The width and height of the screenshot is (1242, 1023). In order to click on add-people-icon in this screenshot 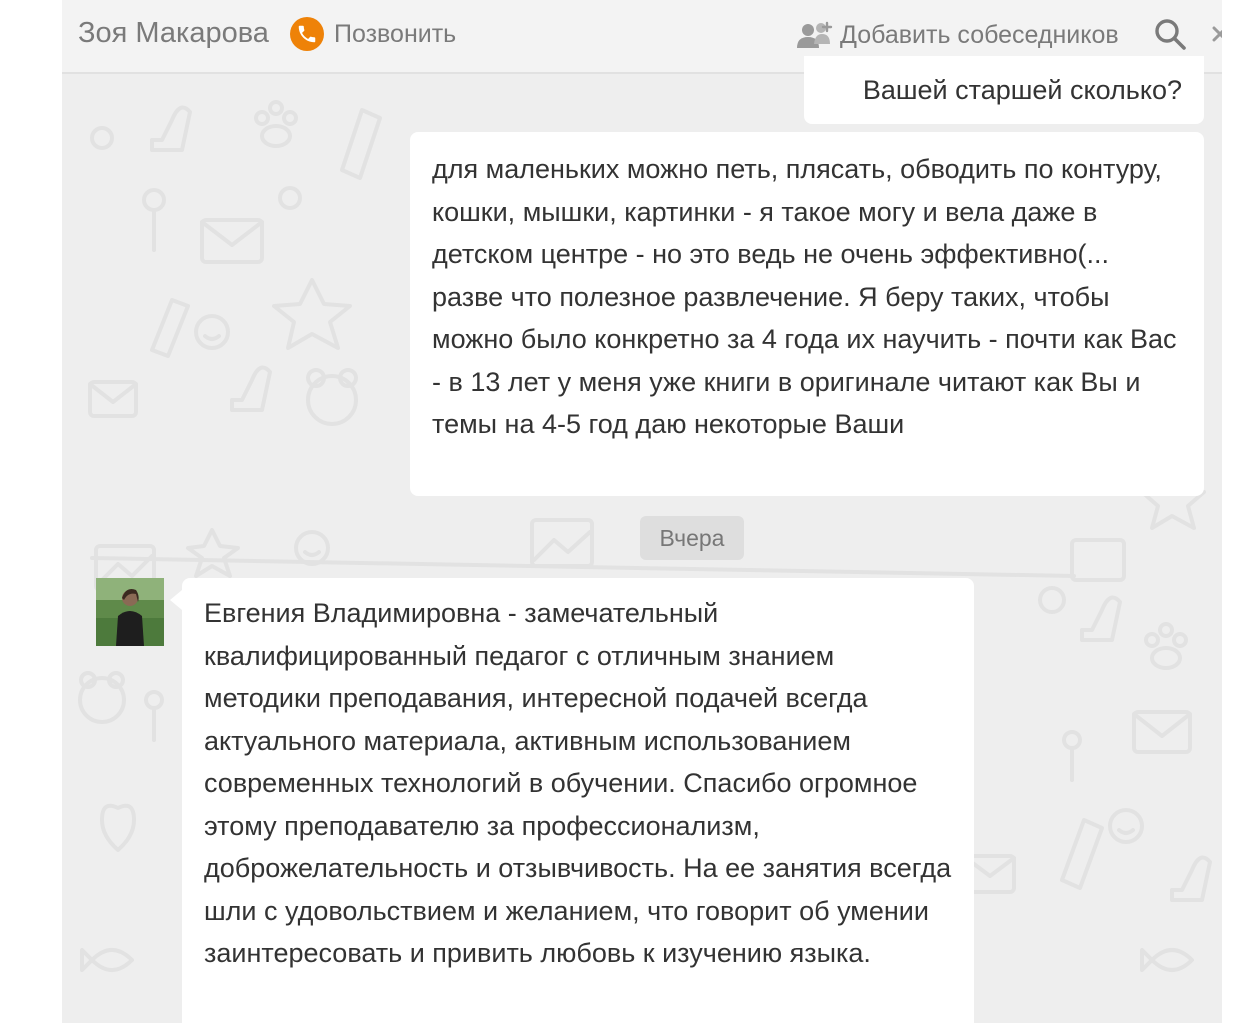, I will do `click(815, 34)`.